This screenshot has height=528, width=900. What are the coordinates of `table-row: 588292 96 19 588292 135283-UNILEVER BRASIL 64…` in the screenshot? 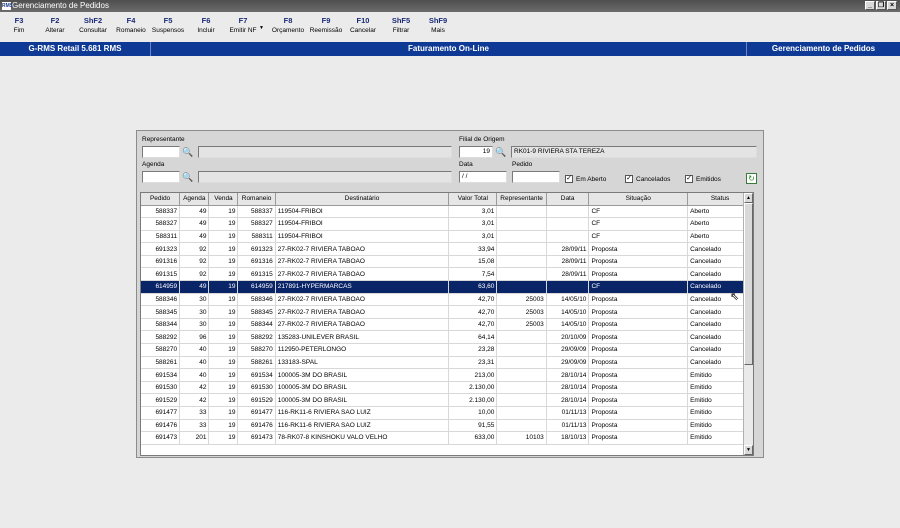 It's located at (447, 337).